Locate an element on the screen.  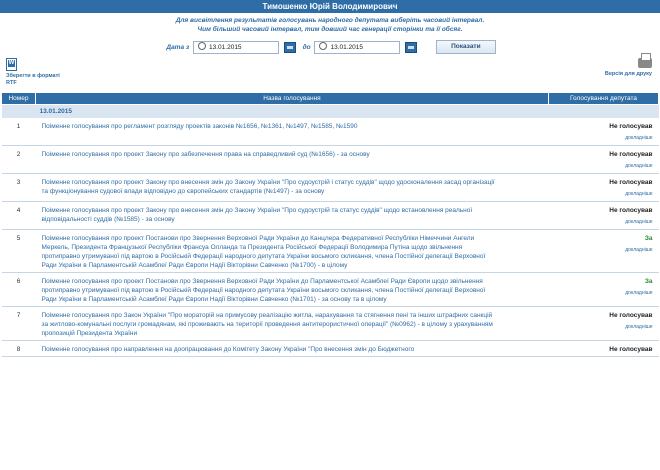
row-number: 3 is located at coordinates (18, 187).